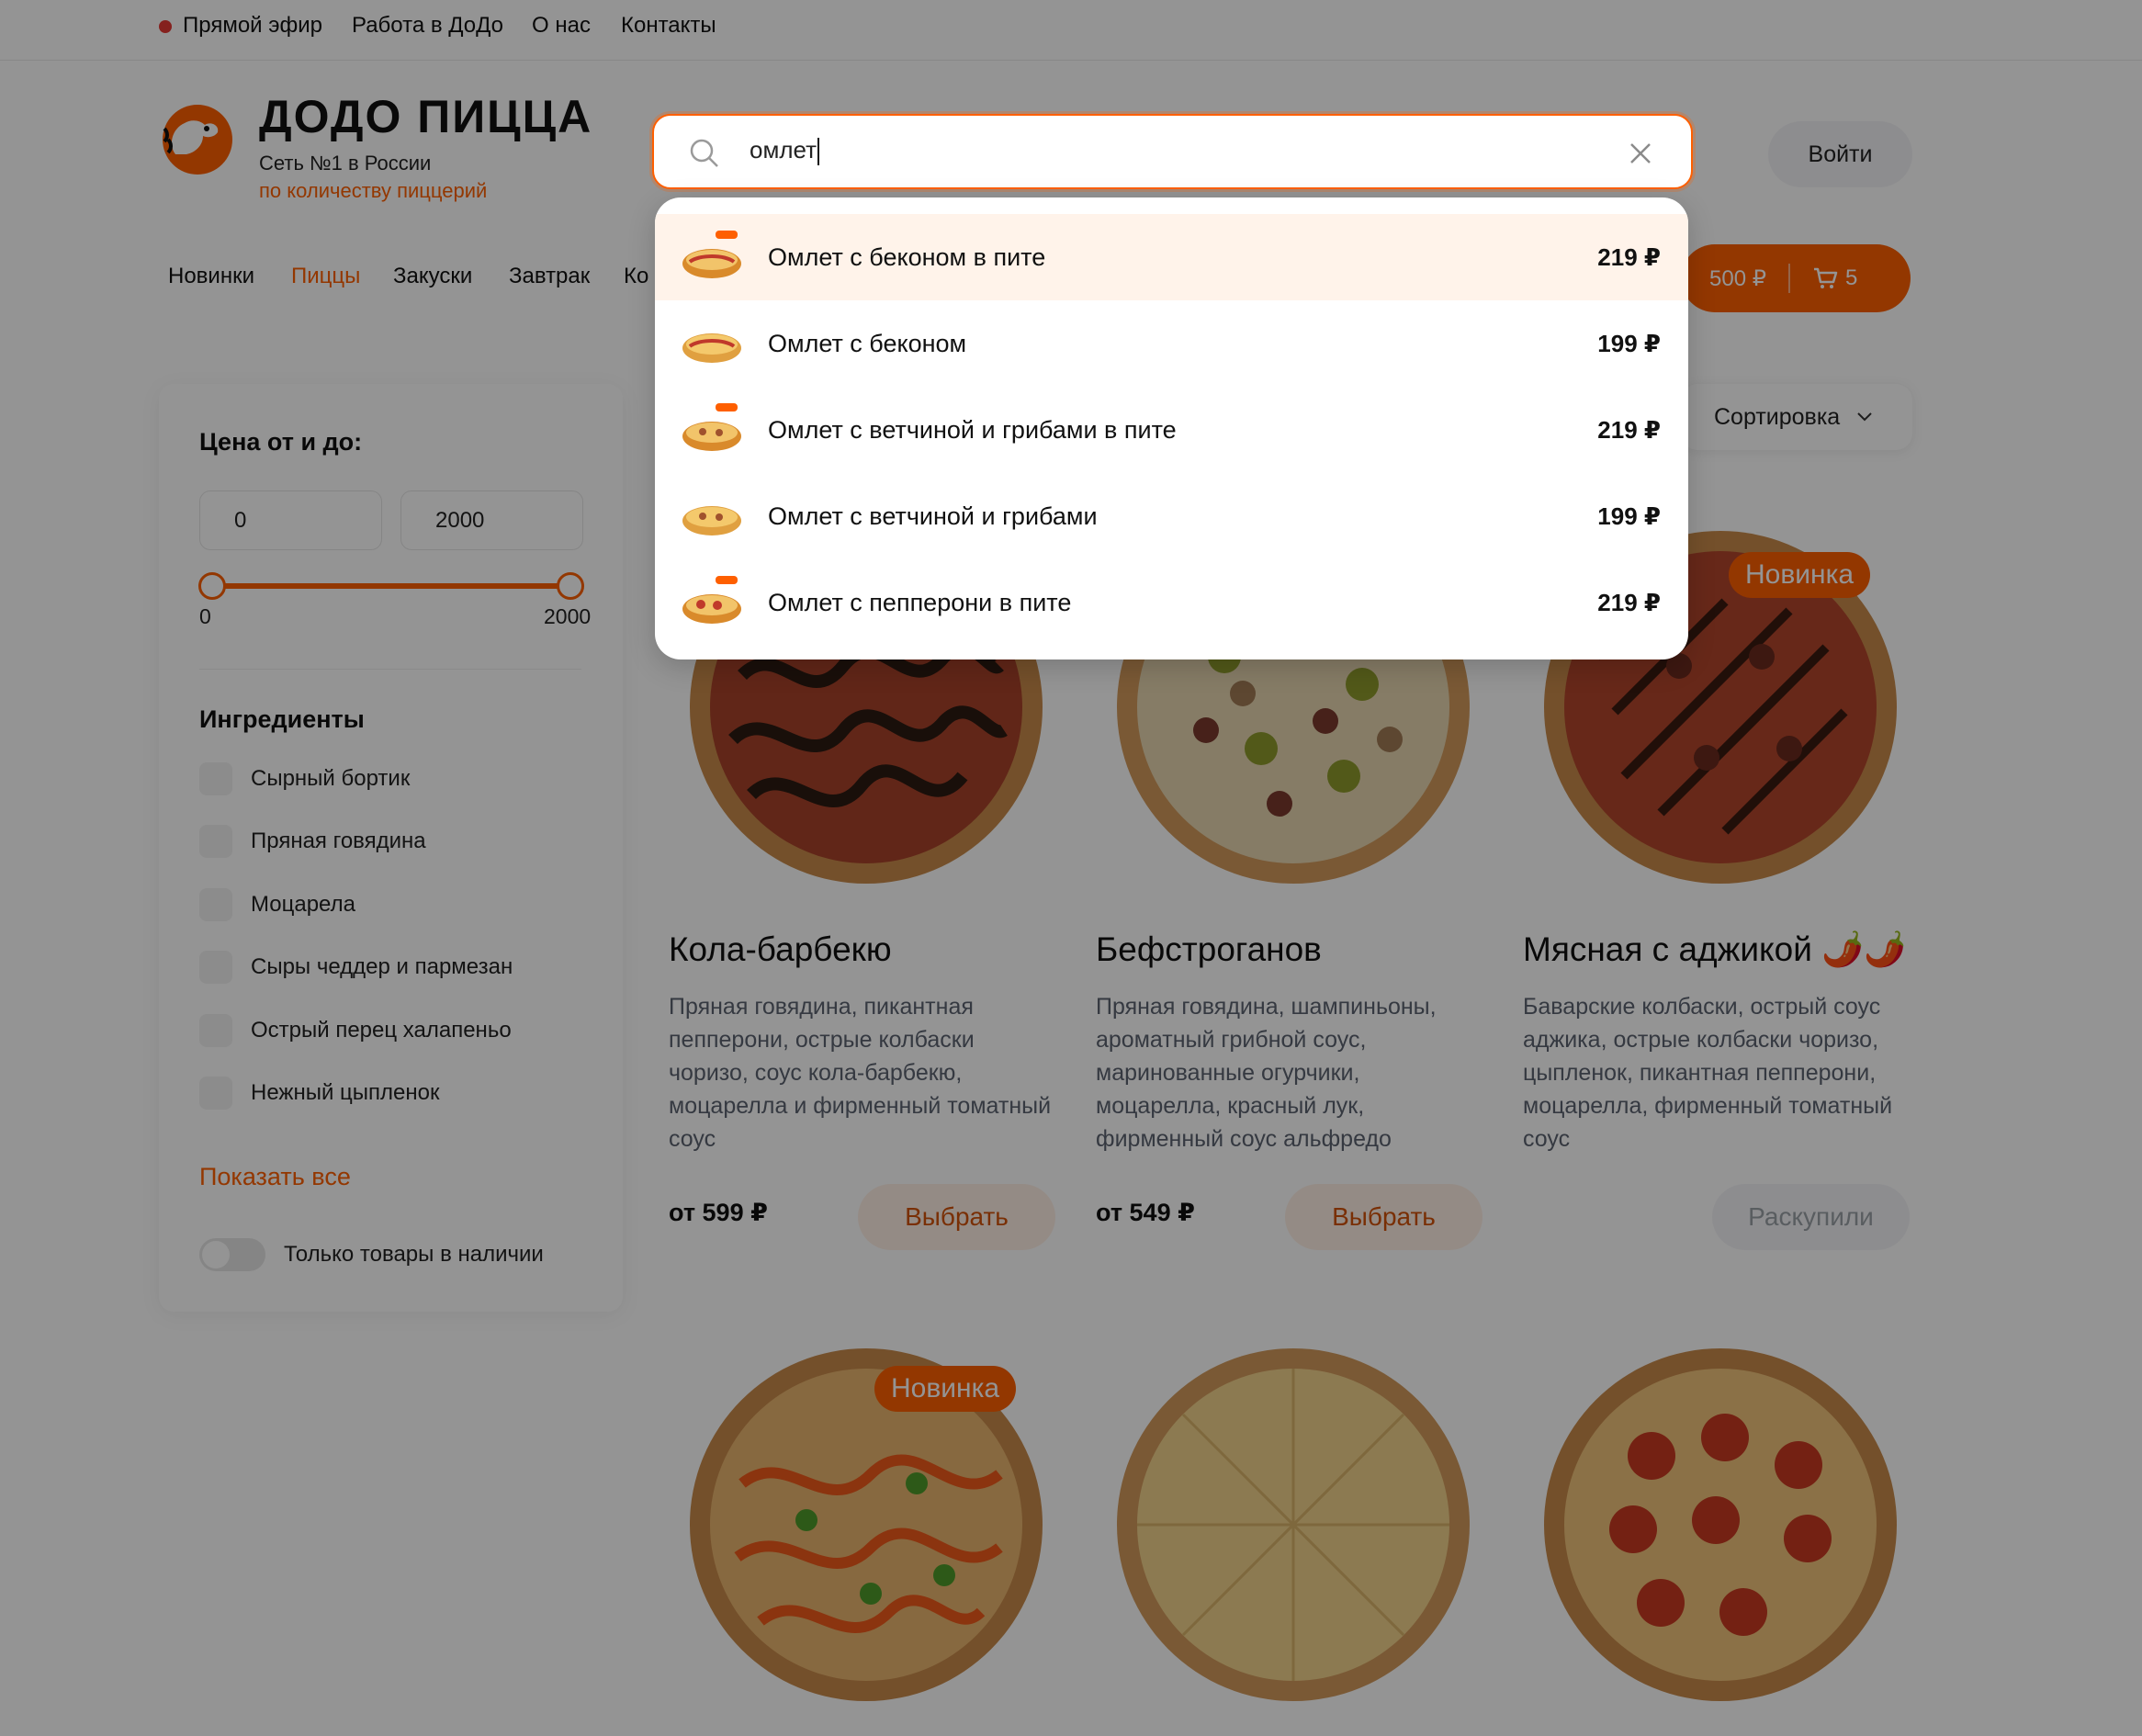  What do you see at coordinates (704, 153) in the screenshot?
I see `search-icon` at bounding box center [704, 153].